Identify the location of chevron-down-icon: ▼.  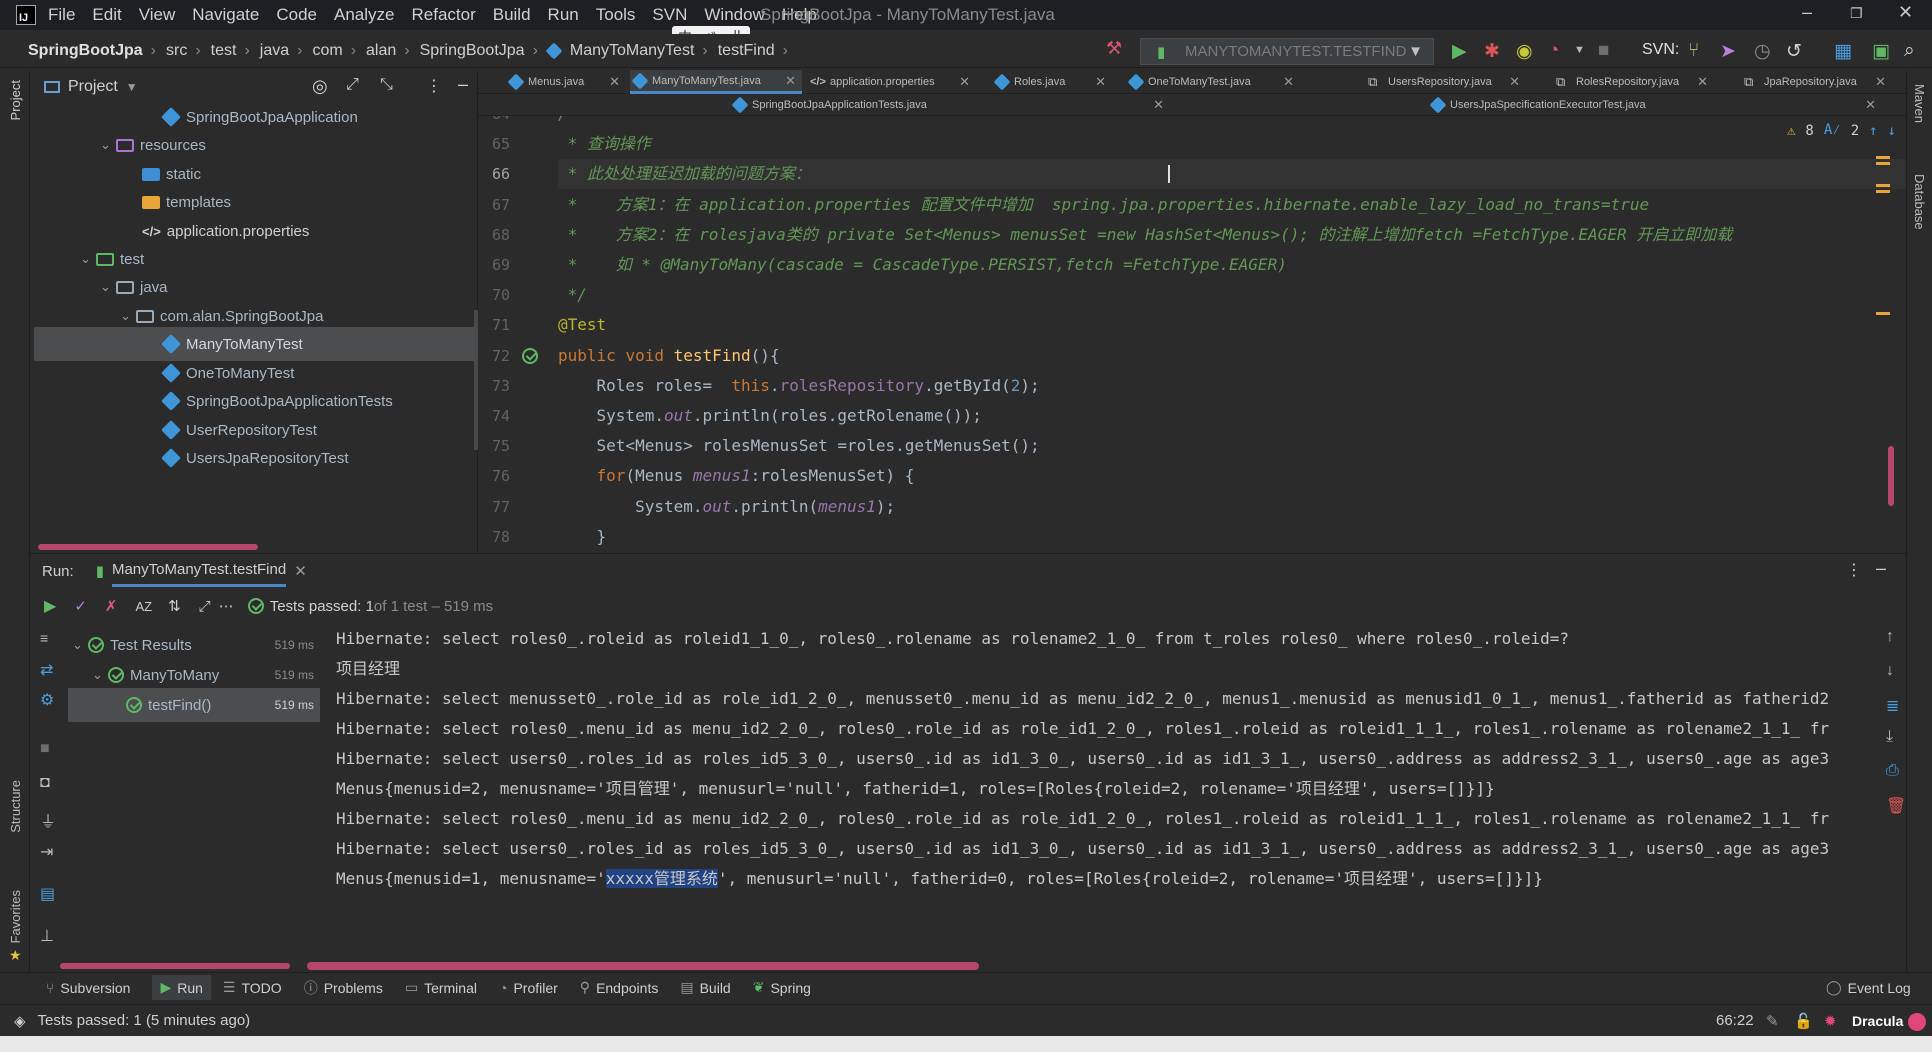
(132, 87).